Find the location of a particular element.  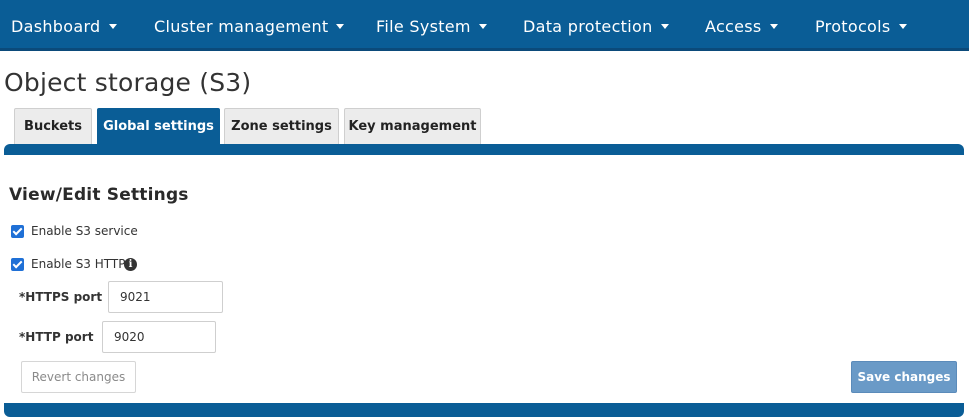

info-icon: i is located at coordinates (130, 264).